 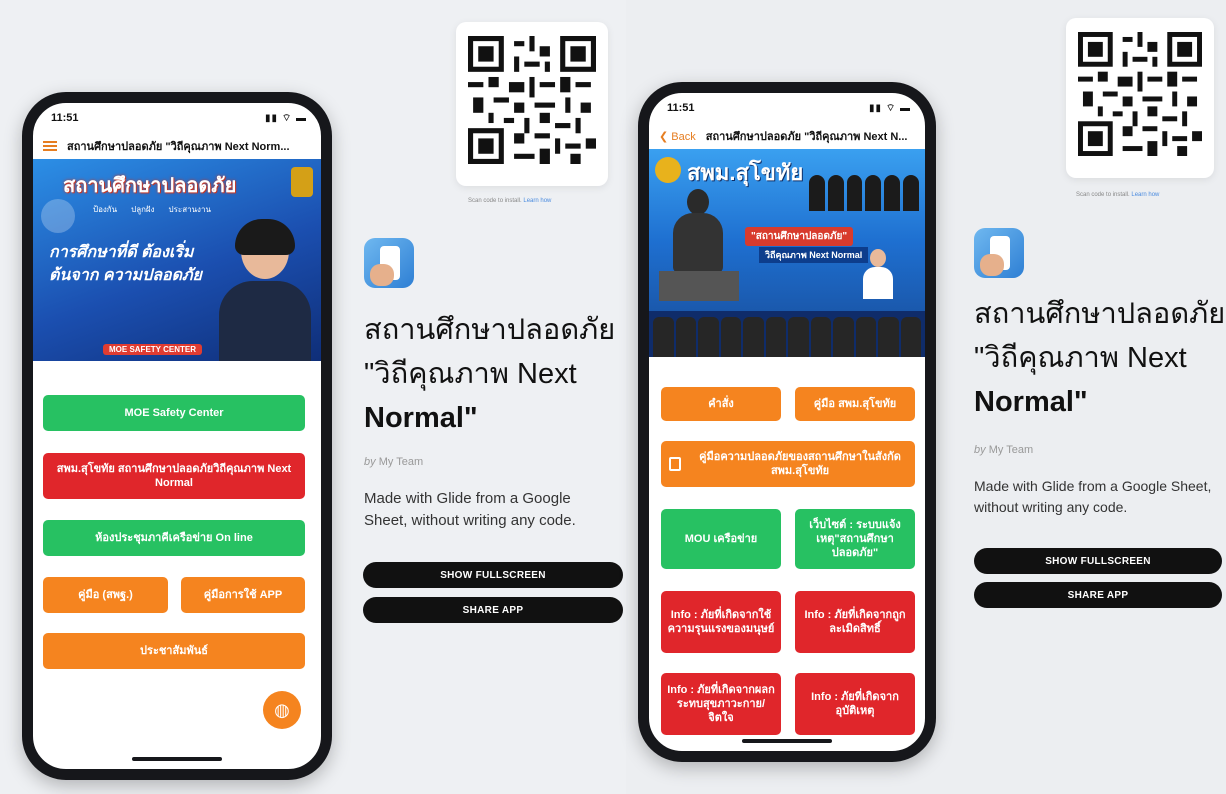 I want to click on network-meeting-button: ห้องประชุมภาคีเครือข่าย On line, so click(x=174, y=538).